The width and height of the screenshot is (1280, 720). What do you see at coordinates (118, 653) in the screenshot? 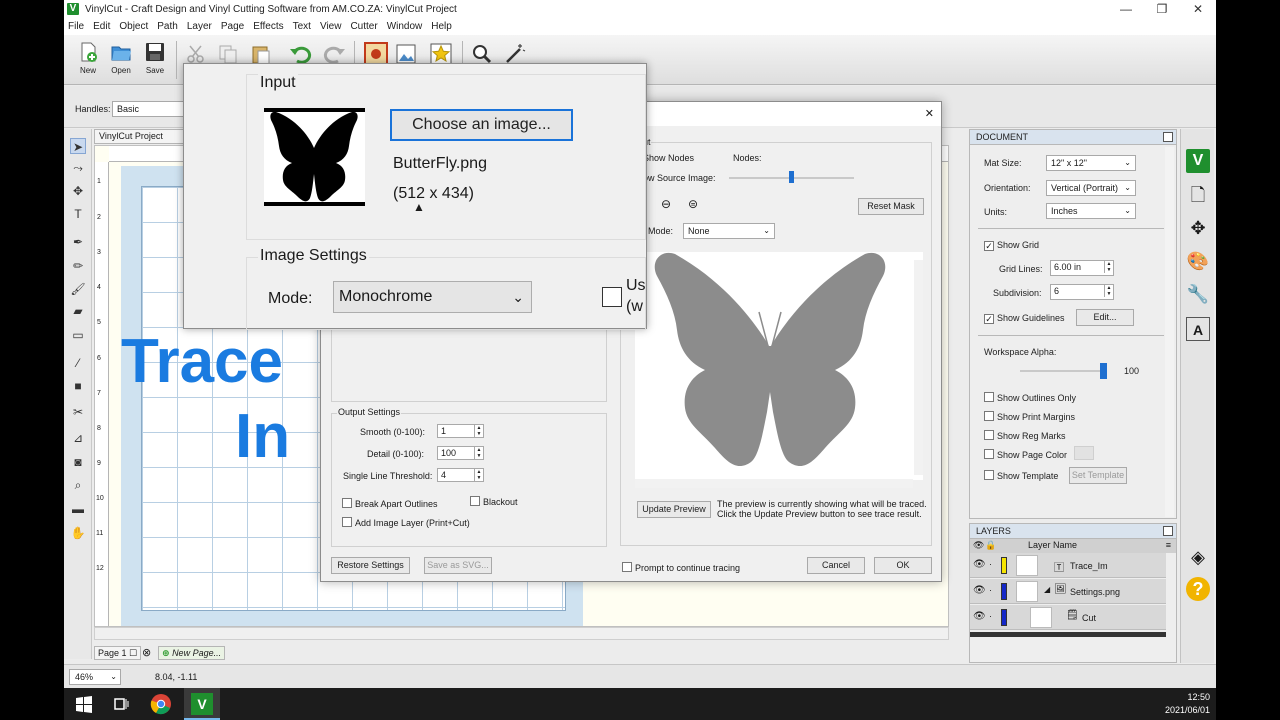
I see `page-1-tab: Page 1 ☐` at bounding box center [118, 653].